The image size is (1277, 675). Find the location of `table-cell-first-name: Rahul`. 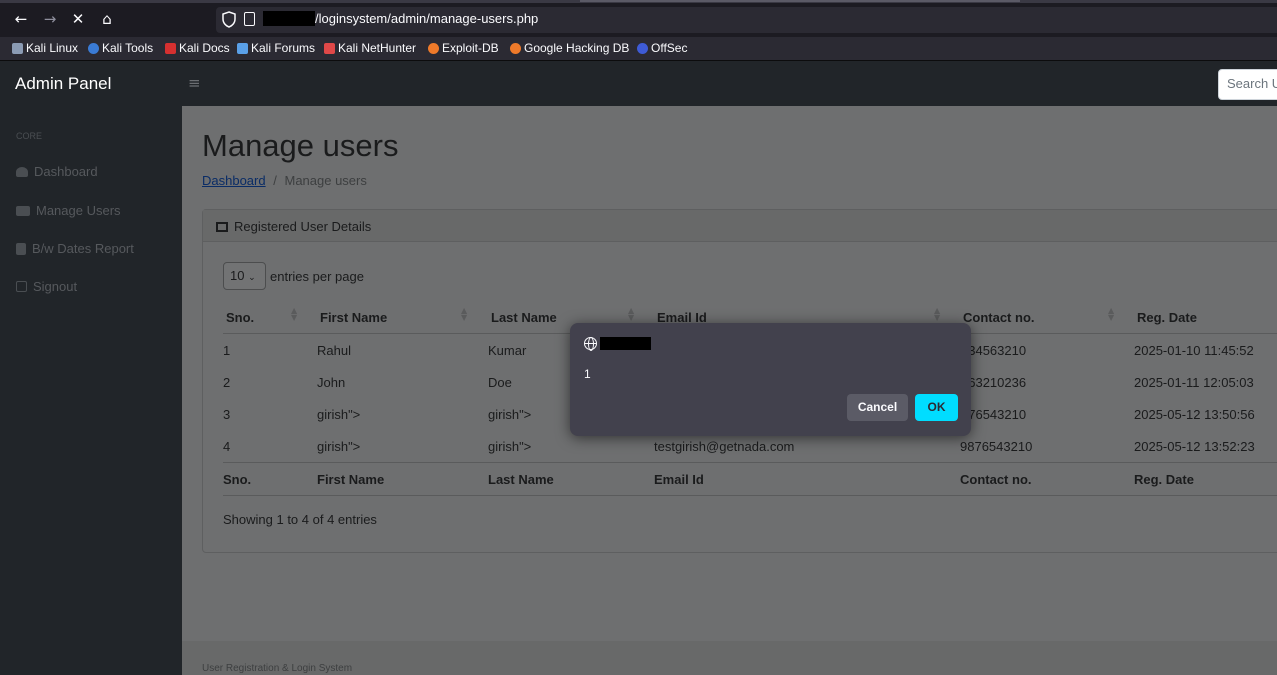

table-cell-first-name: Rahul is located at coordinates (334, 350).